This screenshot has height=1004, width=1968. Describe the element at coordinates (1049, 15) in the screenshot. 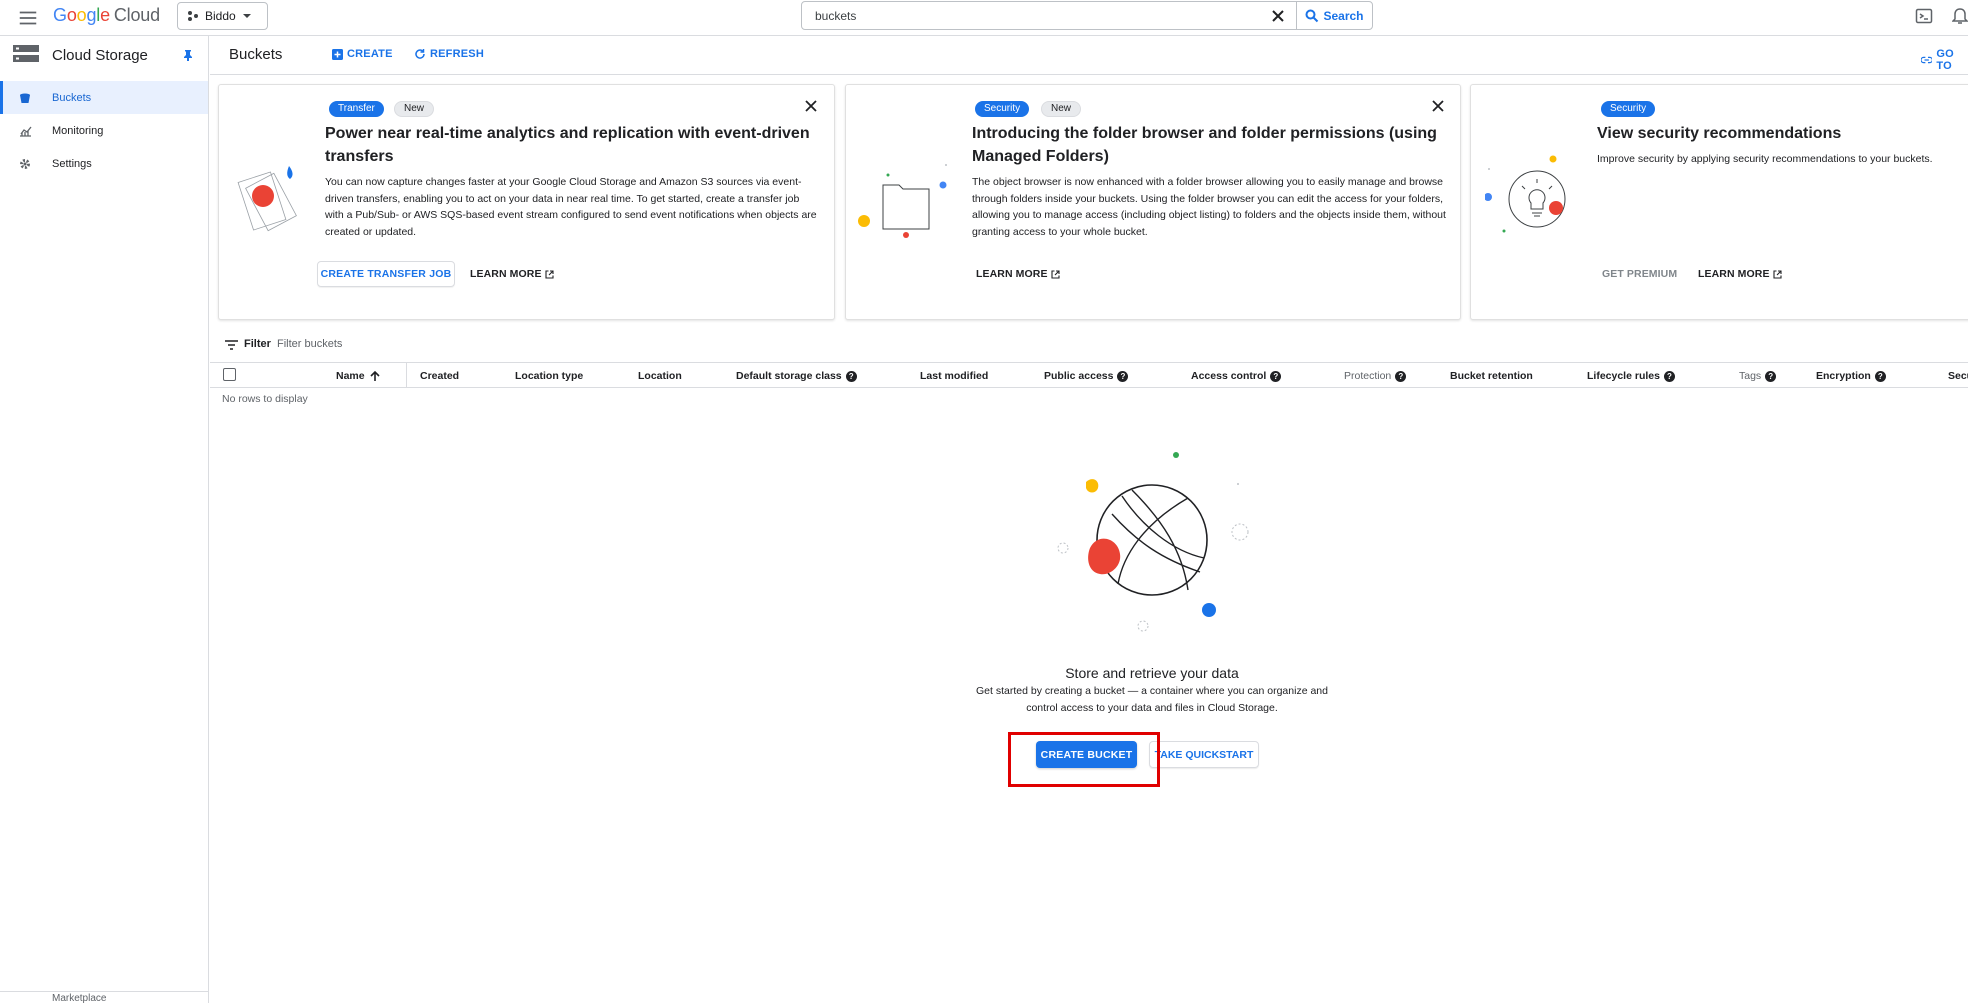

I see `search-input: buckets` at that location.